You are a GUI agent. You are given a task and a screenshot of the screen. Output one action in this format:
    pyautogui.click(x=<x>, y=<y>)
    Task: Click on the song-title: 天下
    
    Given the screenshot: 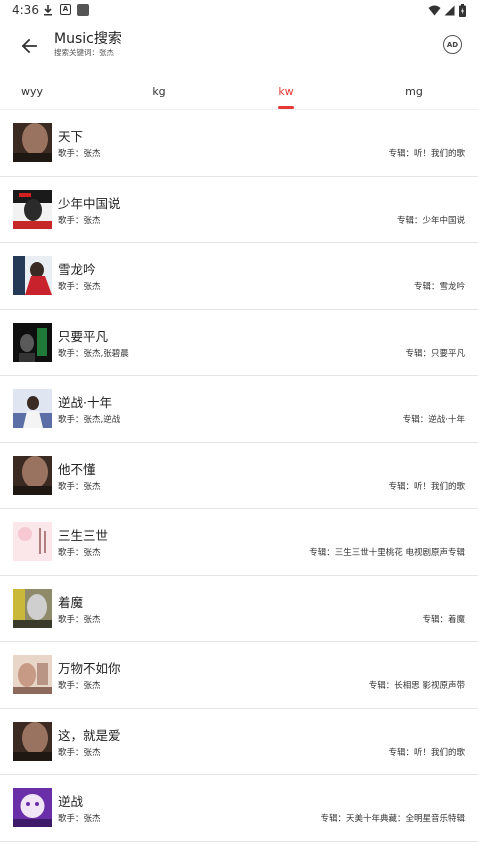 What is the action you would take?
    pyautogui.click(x=71, y=136)
    